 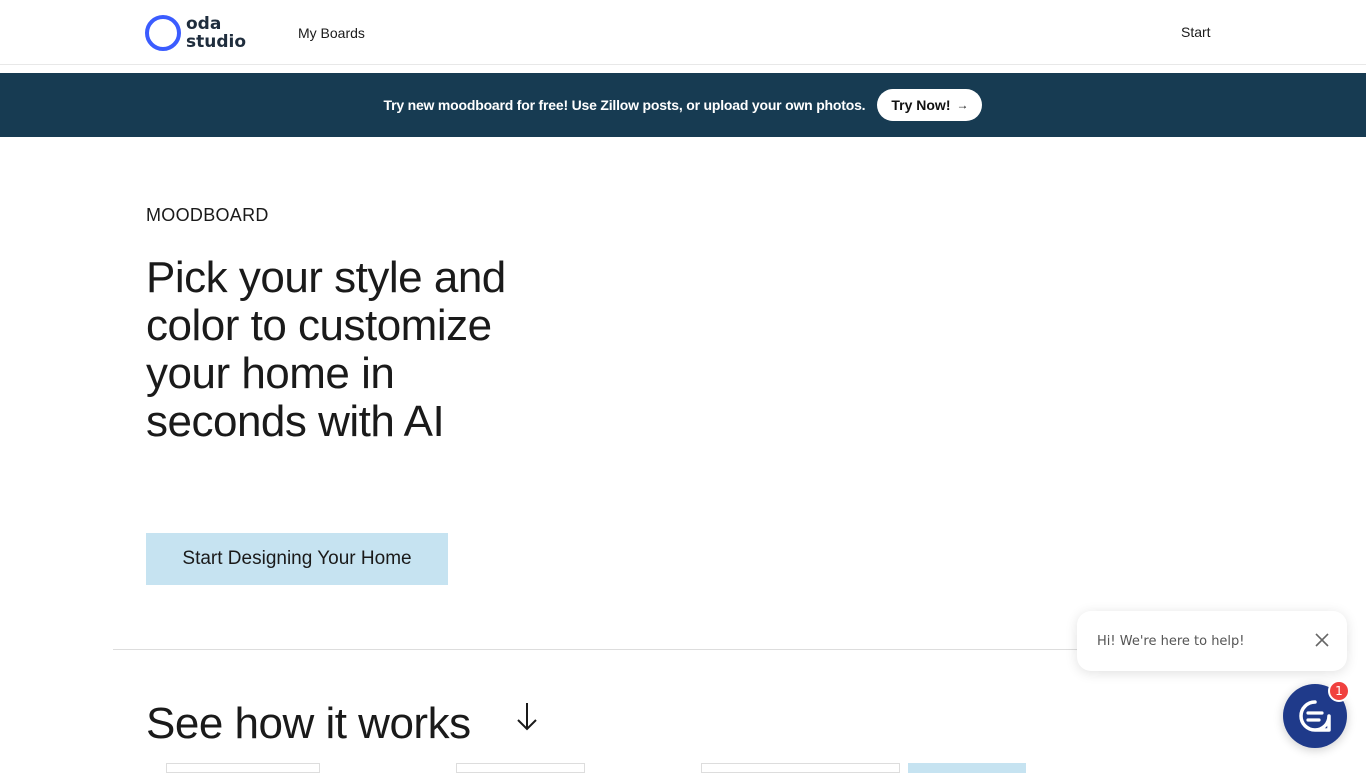 I want to click on try-now-button: Try Now! →, so click(x=930, y=105).